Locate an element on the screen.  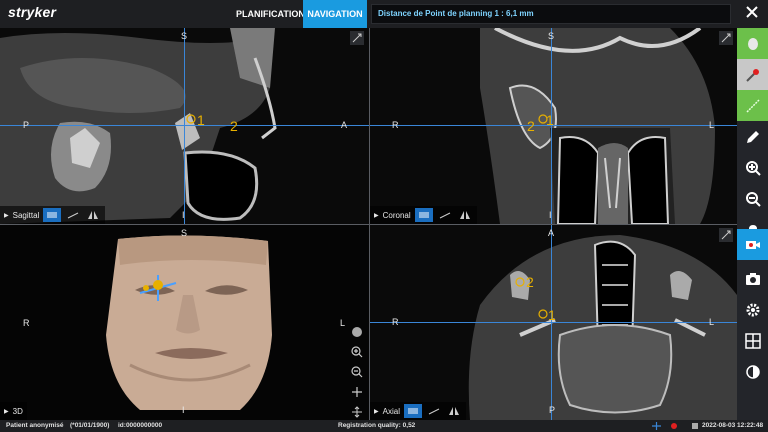
navigation-crosshair-marker is located at coordinates (158, 288).